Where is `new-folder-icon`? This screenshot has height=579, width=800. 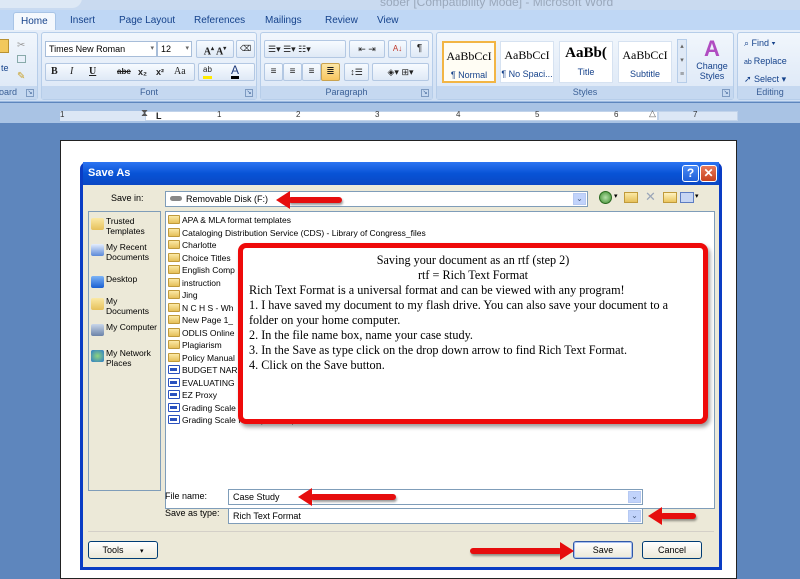
new-folder-icon is located at coordinates (670, 197).